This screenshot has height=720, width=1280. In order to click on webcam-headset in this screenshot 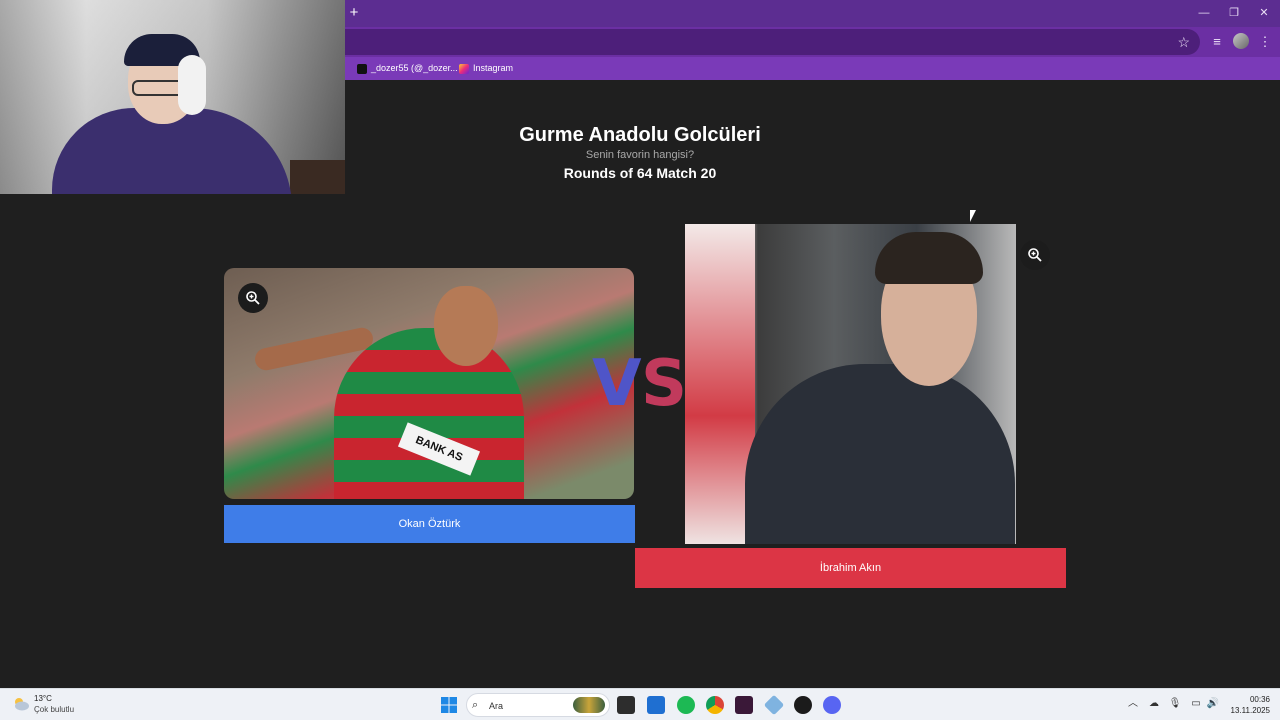, I will do `click(192, 85)`.